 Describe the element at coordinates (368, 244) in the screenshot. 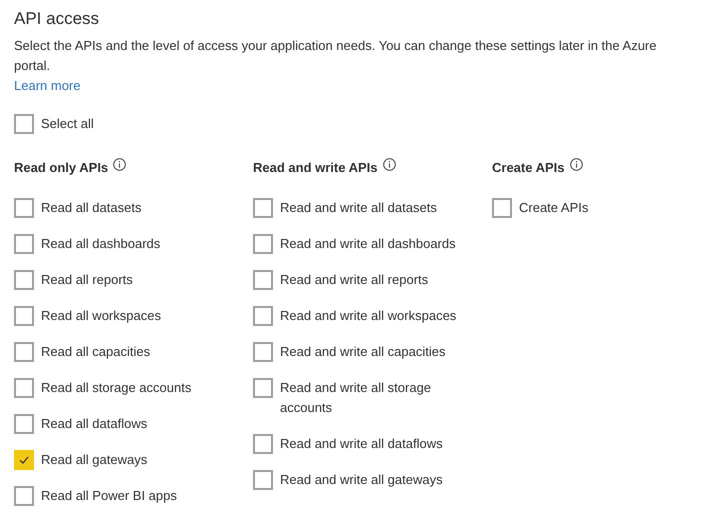

I see `checkbox-label: Read and write all dashboards` at that location.